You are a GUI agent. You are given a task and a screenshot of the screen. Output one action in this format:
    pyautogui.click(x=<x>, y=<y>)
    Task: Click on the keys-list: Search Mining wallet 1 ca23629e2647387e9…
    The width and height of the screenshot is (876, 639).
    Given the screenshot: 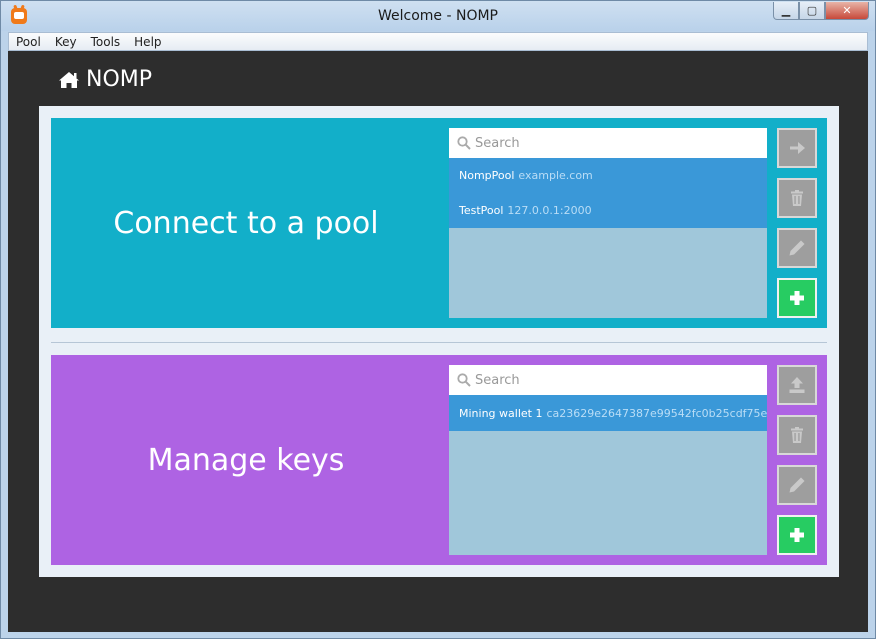 What is the action you would take?
    pyautogui.click(x=608, y=460)
    